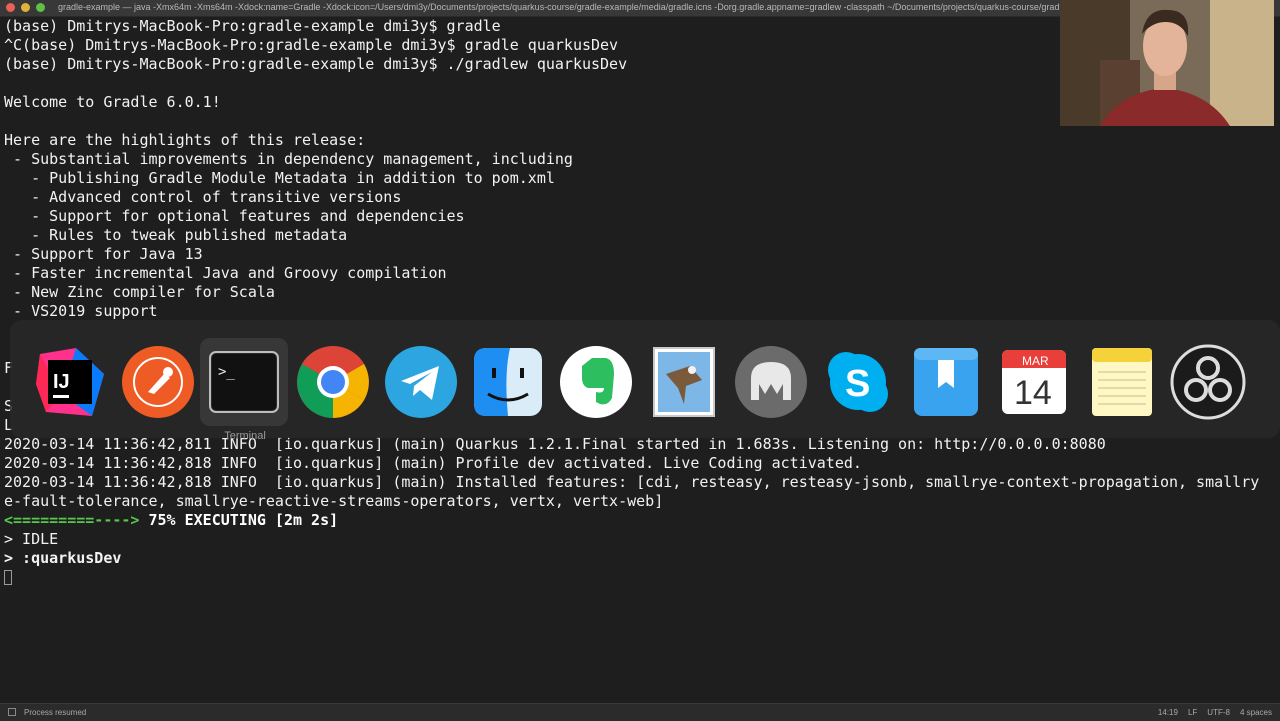  I want to click on dock-app-mail, so click(684, 382).